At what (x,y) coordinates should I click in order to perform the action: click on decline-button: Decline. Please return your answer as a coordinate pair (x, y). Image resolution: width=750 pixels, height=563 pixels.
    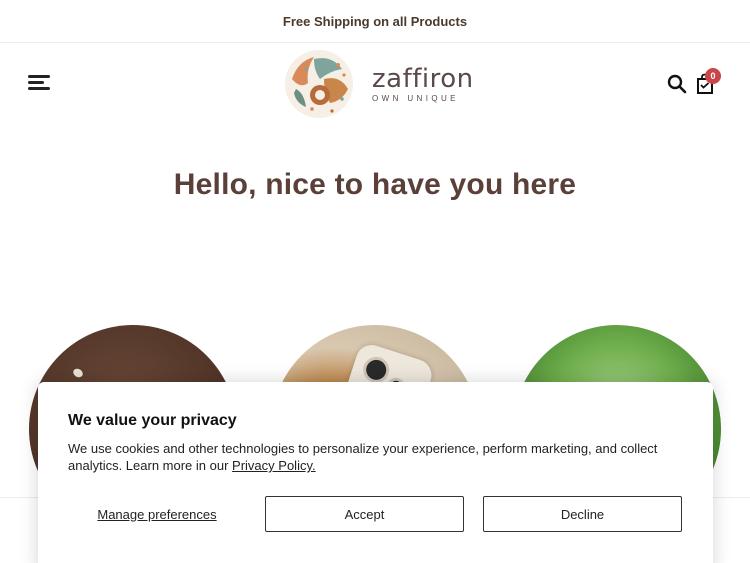
    Looking at the image, I should click on (582, 514).